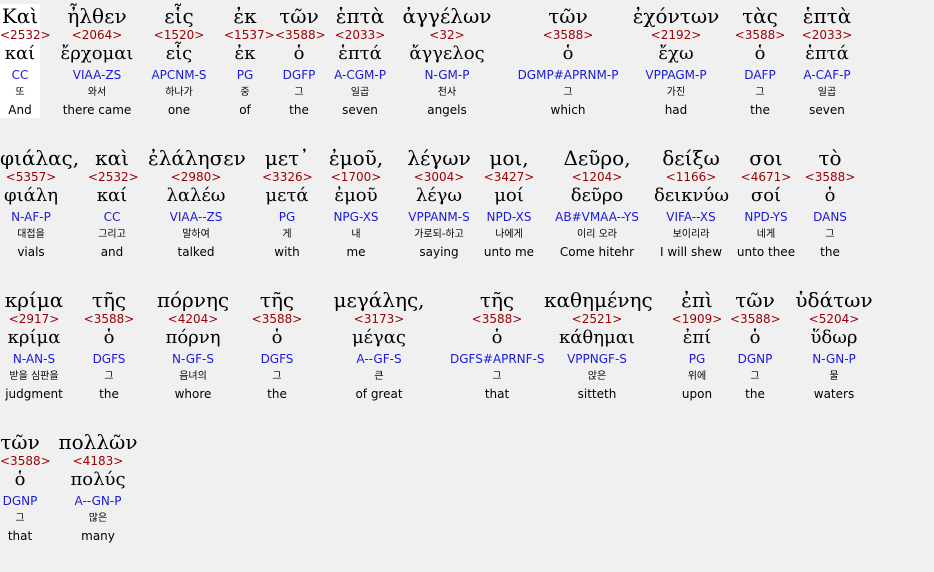 This screenshot has width=934, height=572. What do you see at coordinates (34, 300) in the screenshot?
I see `greek-word: κρίμα` at bounding box center [34, 300].